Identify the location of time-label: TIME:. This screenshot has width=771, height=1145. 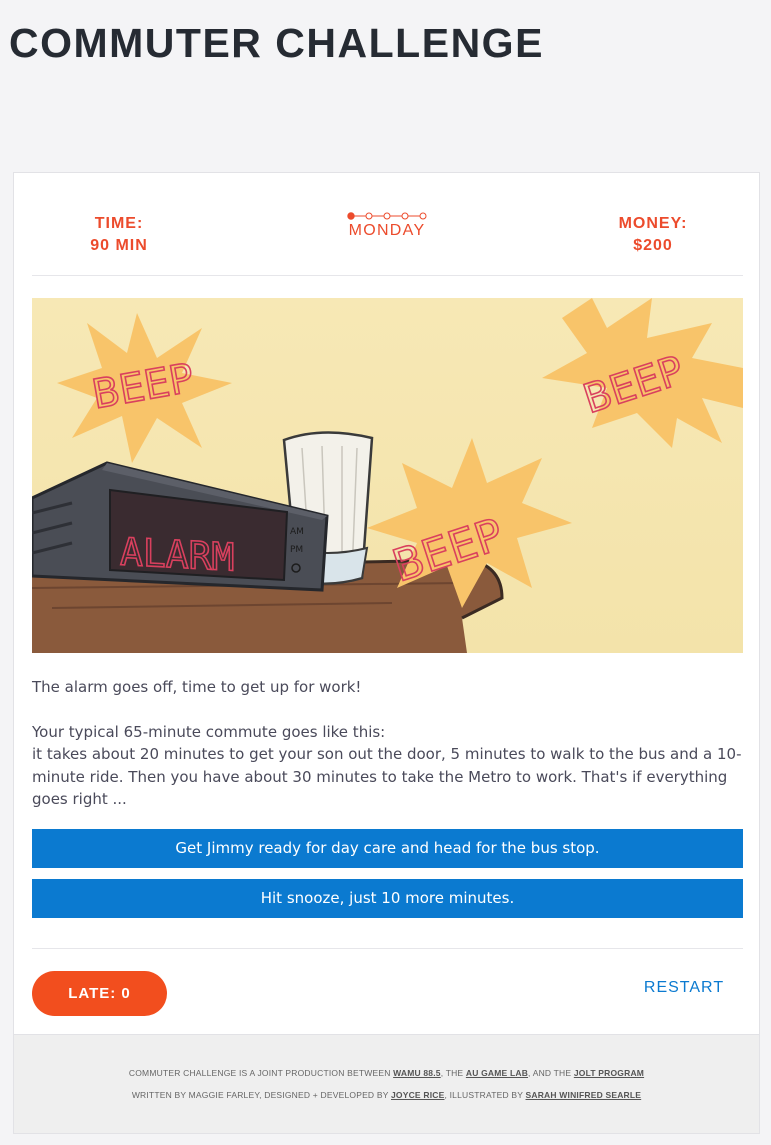
(119, 223).